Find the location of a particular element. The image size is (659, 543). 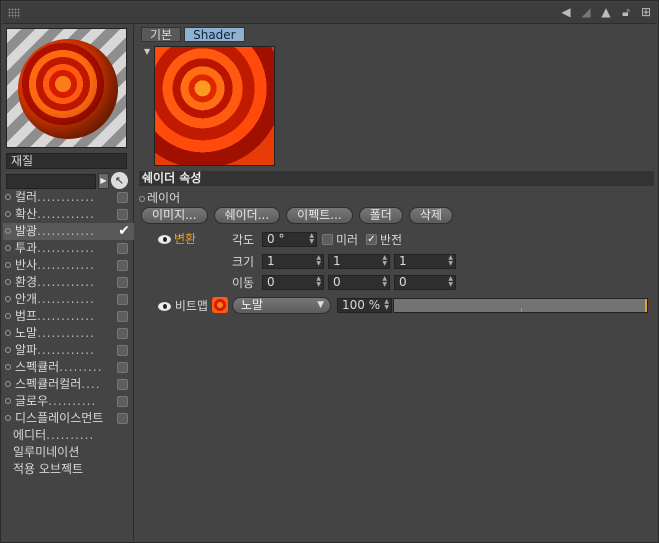

size-z-input: 1 ▲ ▼ is located at coordinates (425, 261).